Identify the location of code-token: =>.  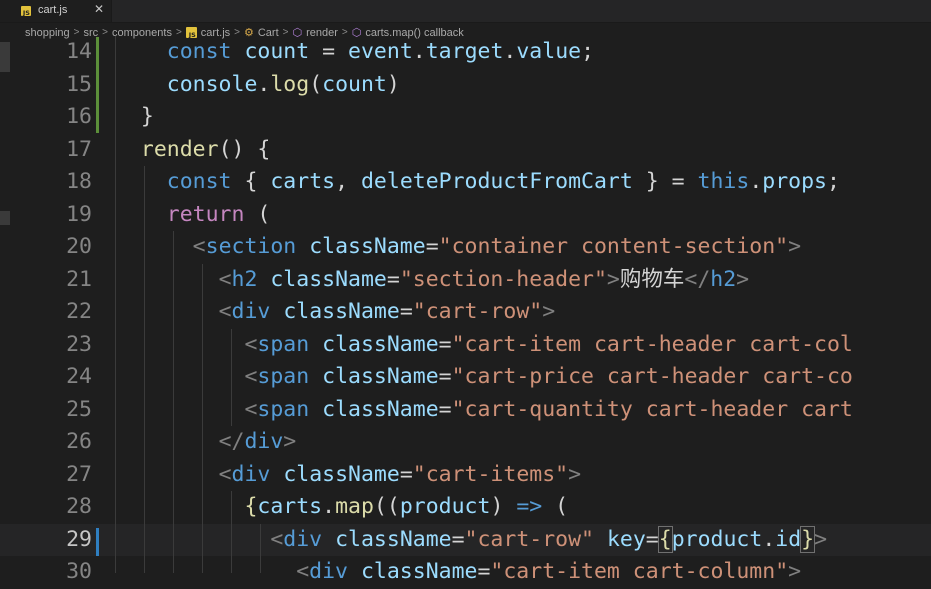
(529, 506).